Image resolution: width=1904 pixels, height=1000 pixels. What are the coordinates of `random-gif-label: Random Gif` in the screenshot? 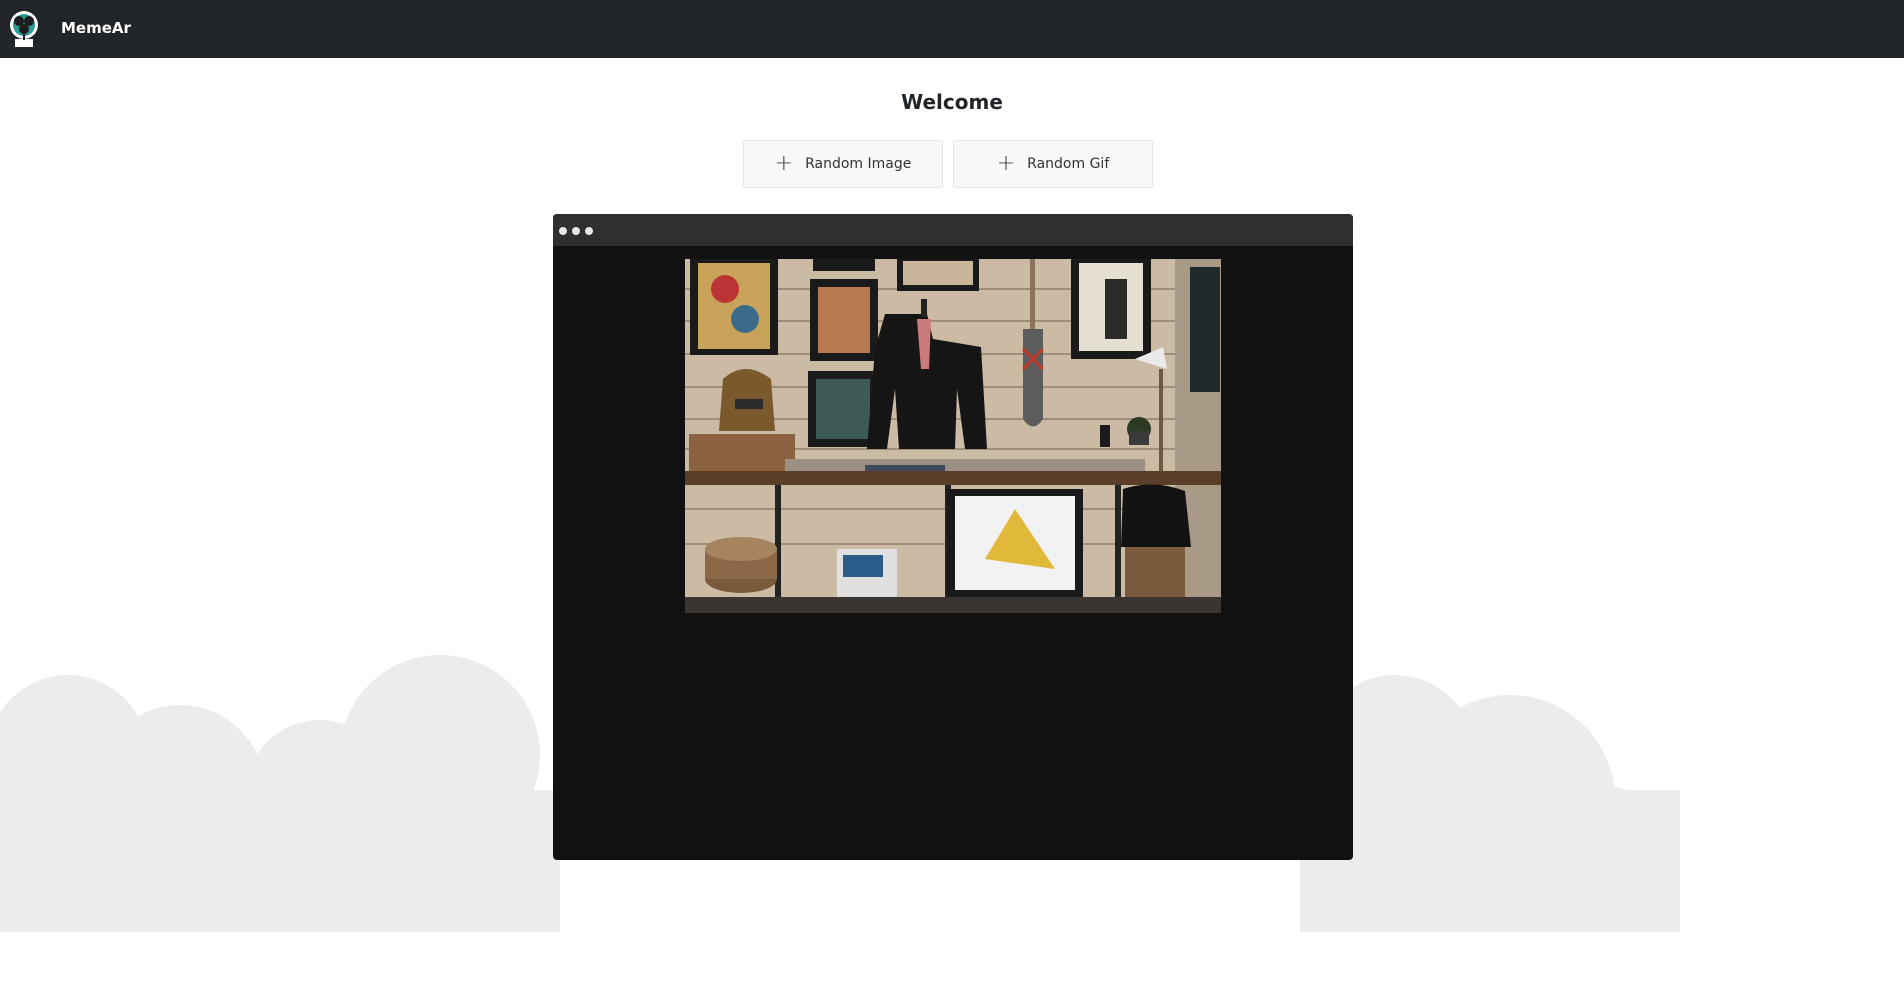 It's located at (1068, 164).